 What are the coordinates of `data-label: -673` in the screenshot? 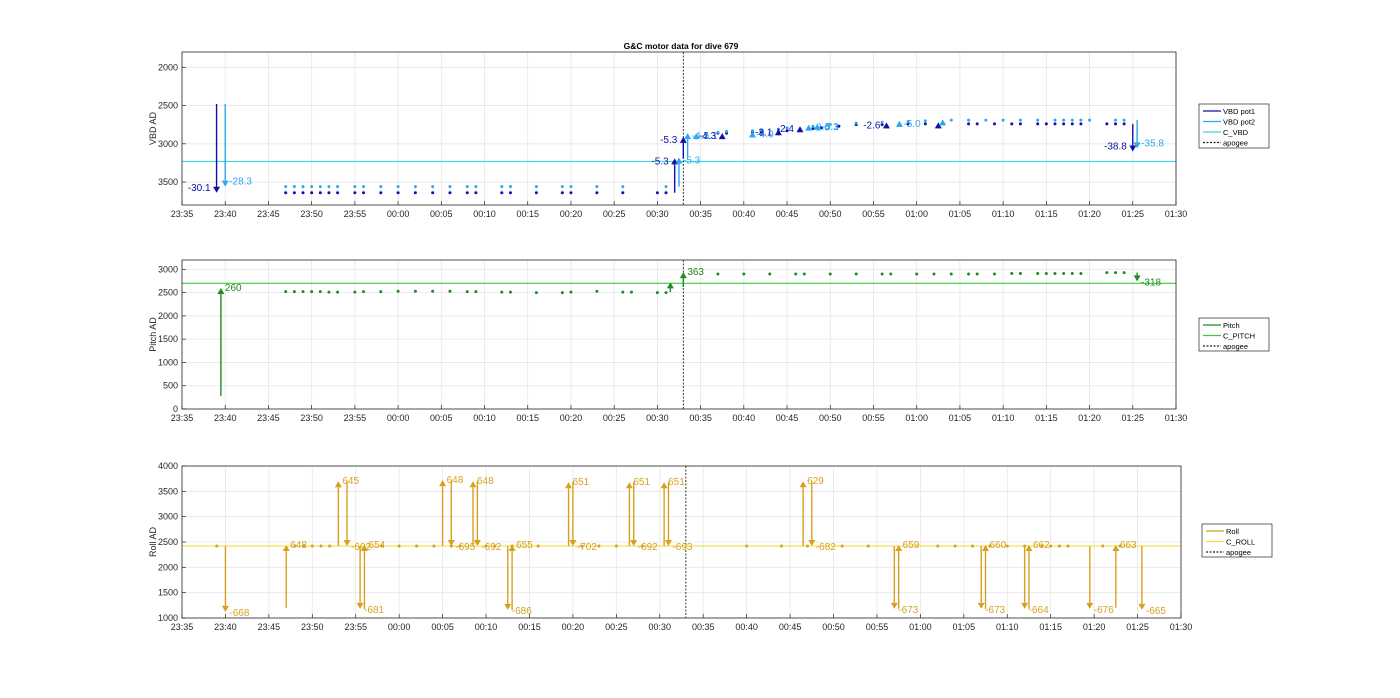 It's located at (995, 610).